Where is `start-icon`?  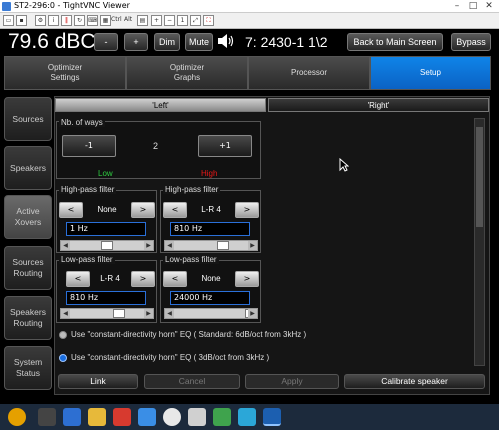 start-icon is located at coordinates (17, 417).